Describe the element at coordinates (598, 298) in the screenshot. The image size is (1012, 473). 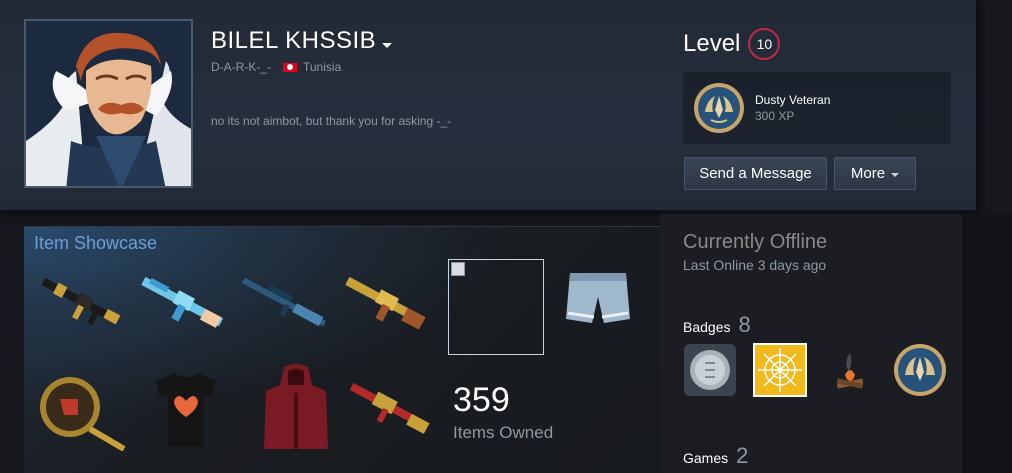
I see `shorts-icon` at that location.